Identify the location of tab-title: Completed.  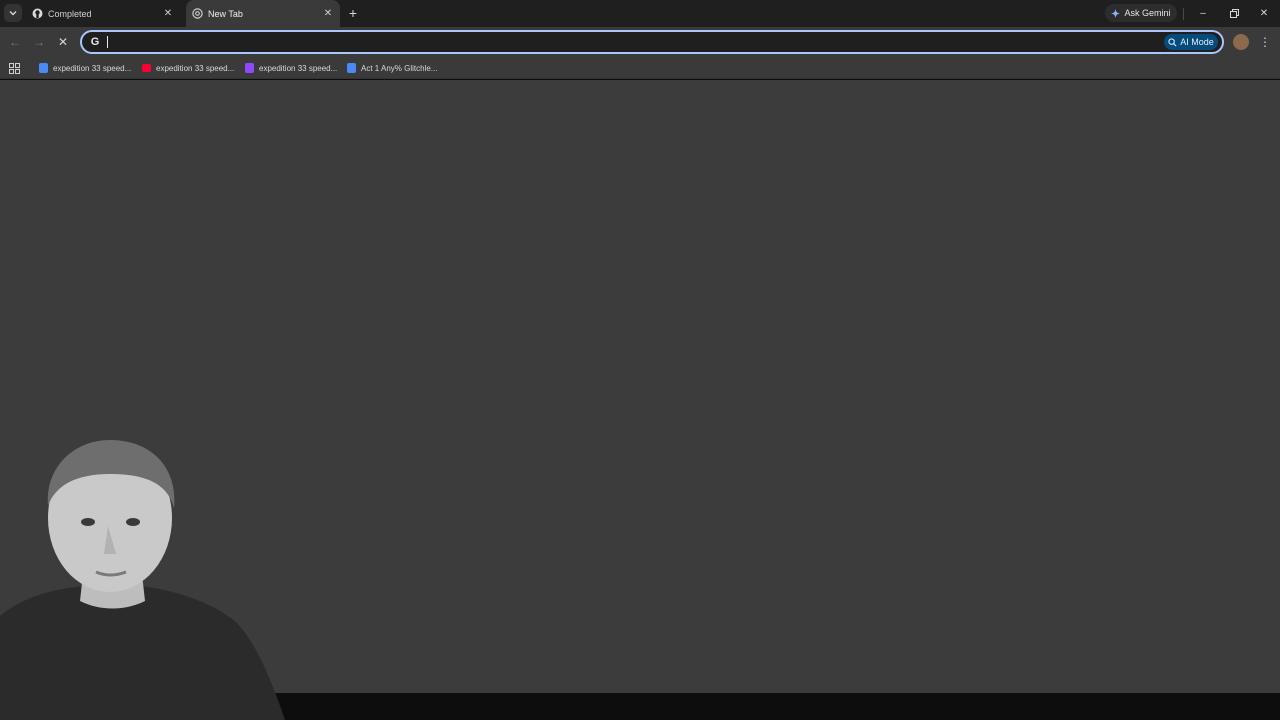
(70, 13).